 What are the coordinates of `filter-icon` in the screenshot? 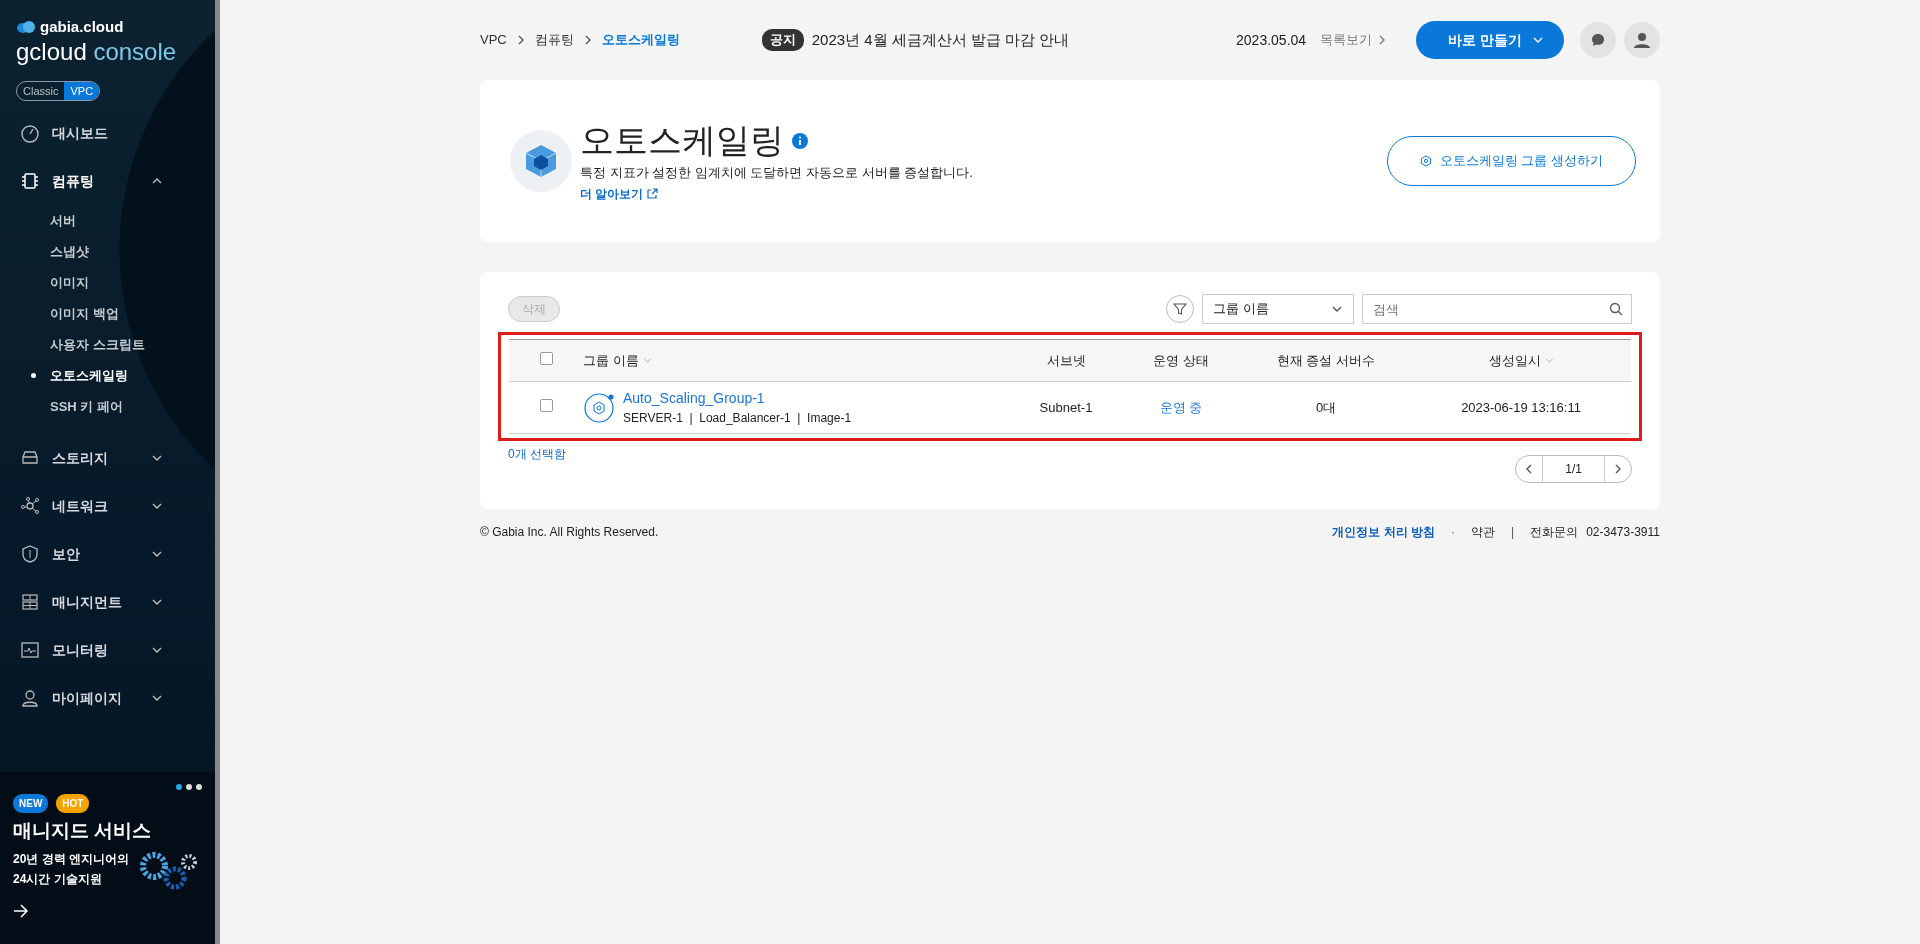 It's located at (1180, 309).